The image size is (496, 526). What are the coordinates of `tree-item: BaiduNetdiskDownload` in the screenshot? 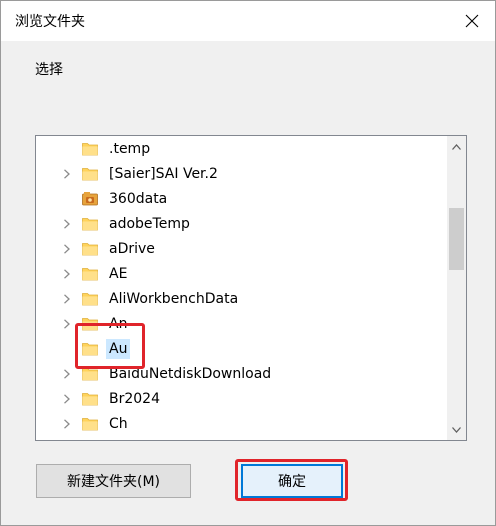 It's located at (241, 373).